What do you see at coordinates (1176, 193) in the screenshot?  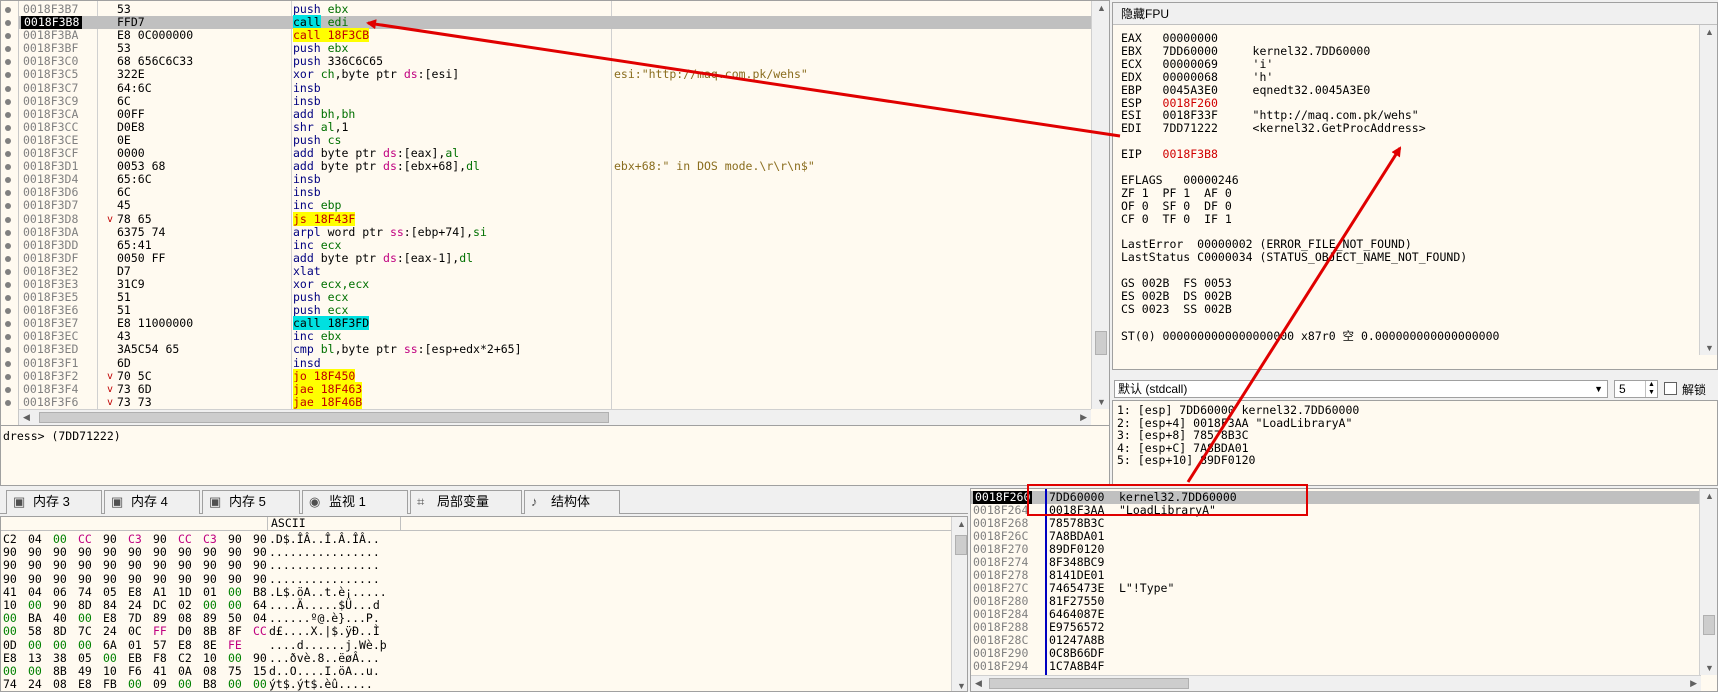 I see `register-line: ZF 1 PF 1 AF 0` at bounding box center [1176, 193].